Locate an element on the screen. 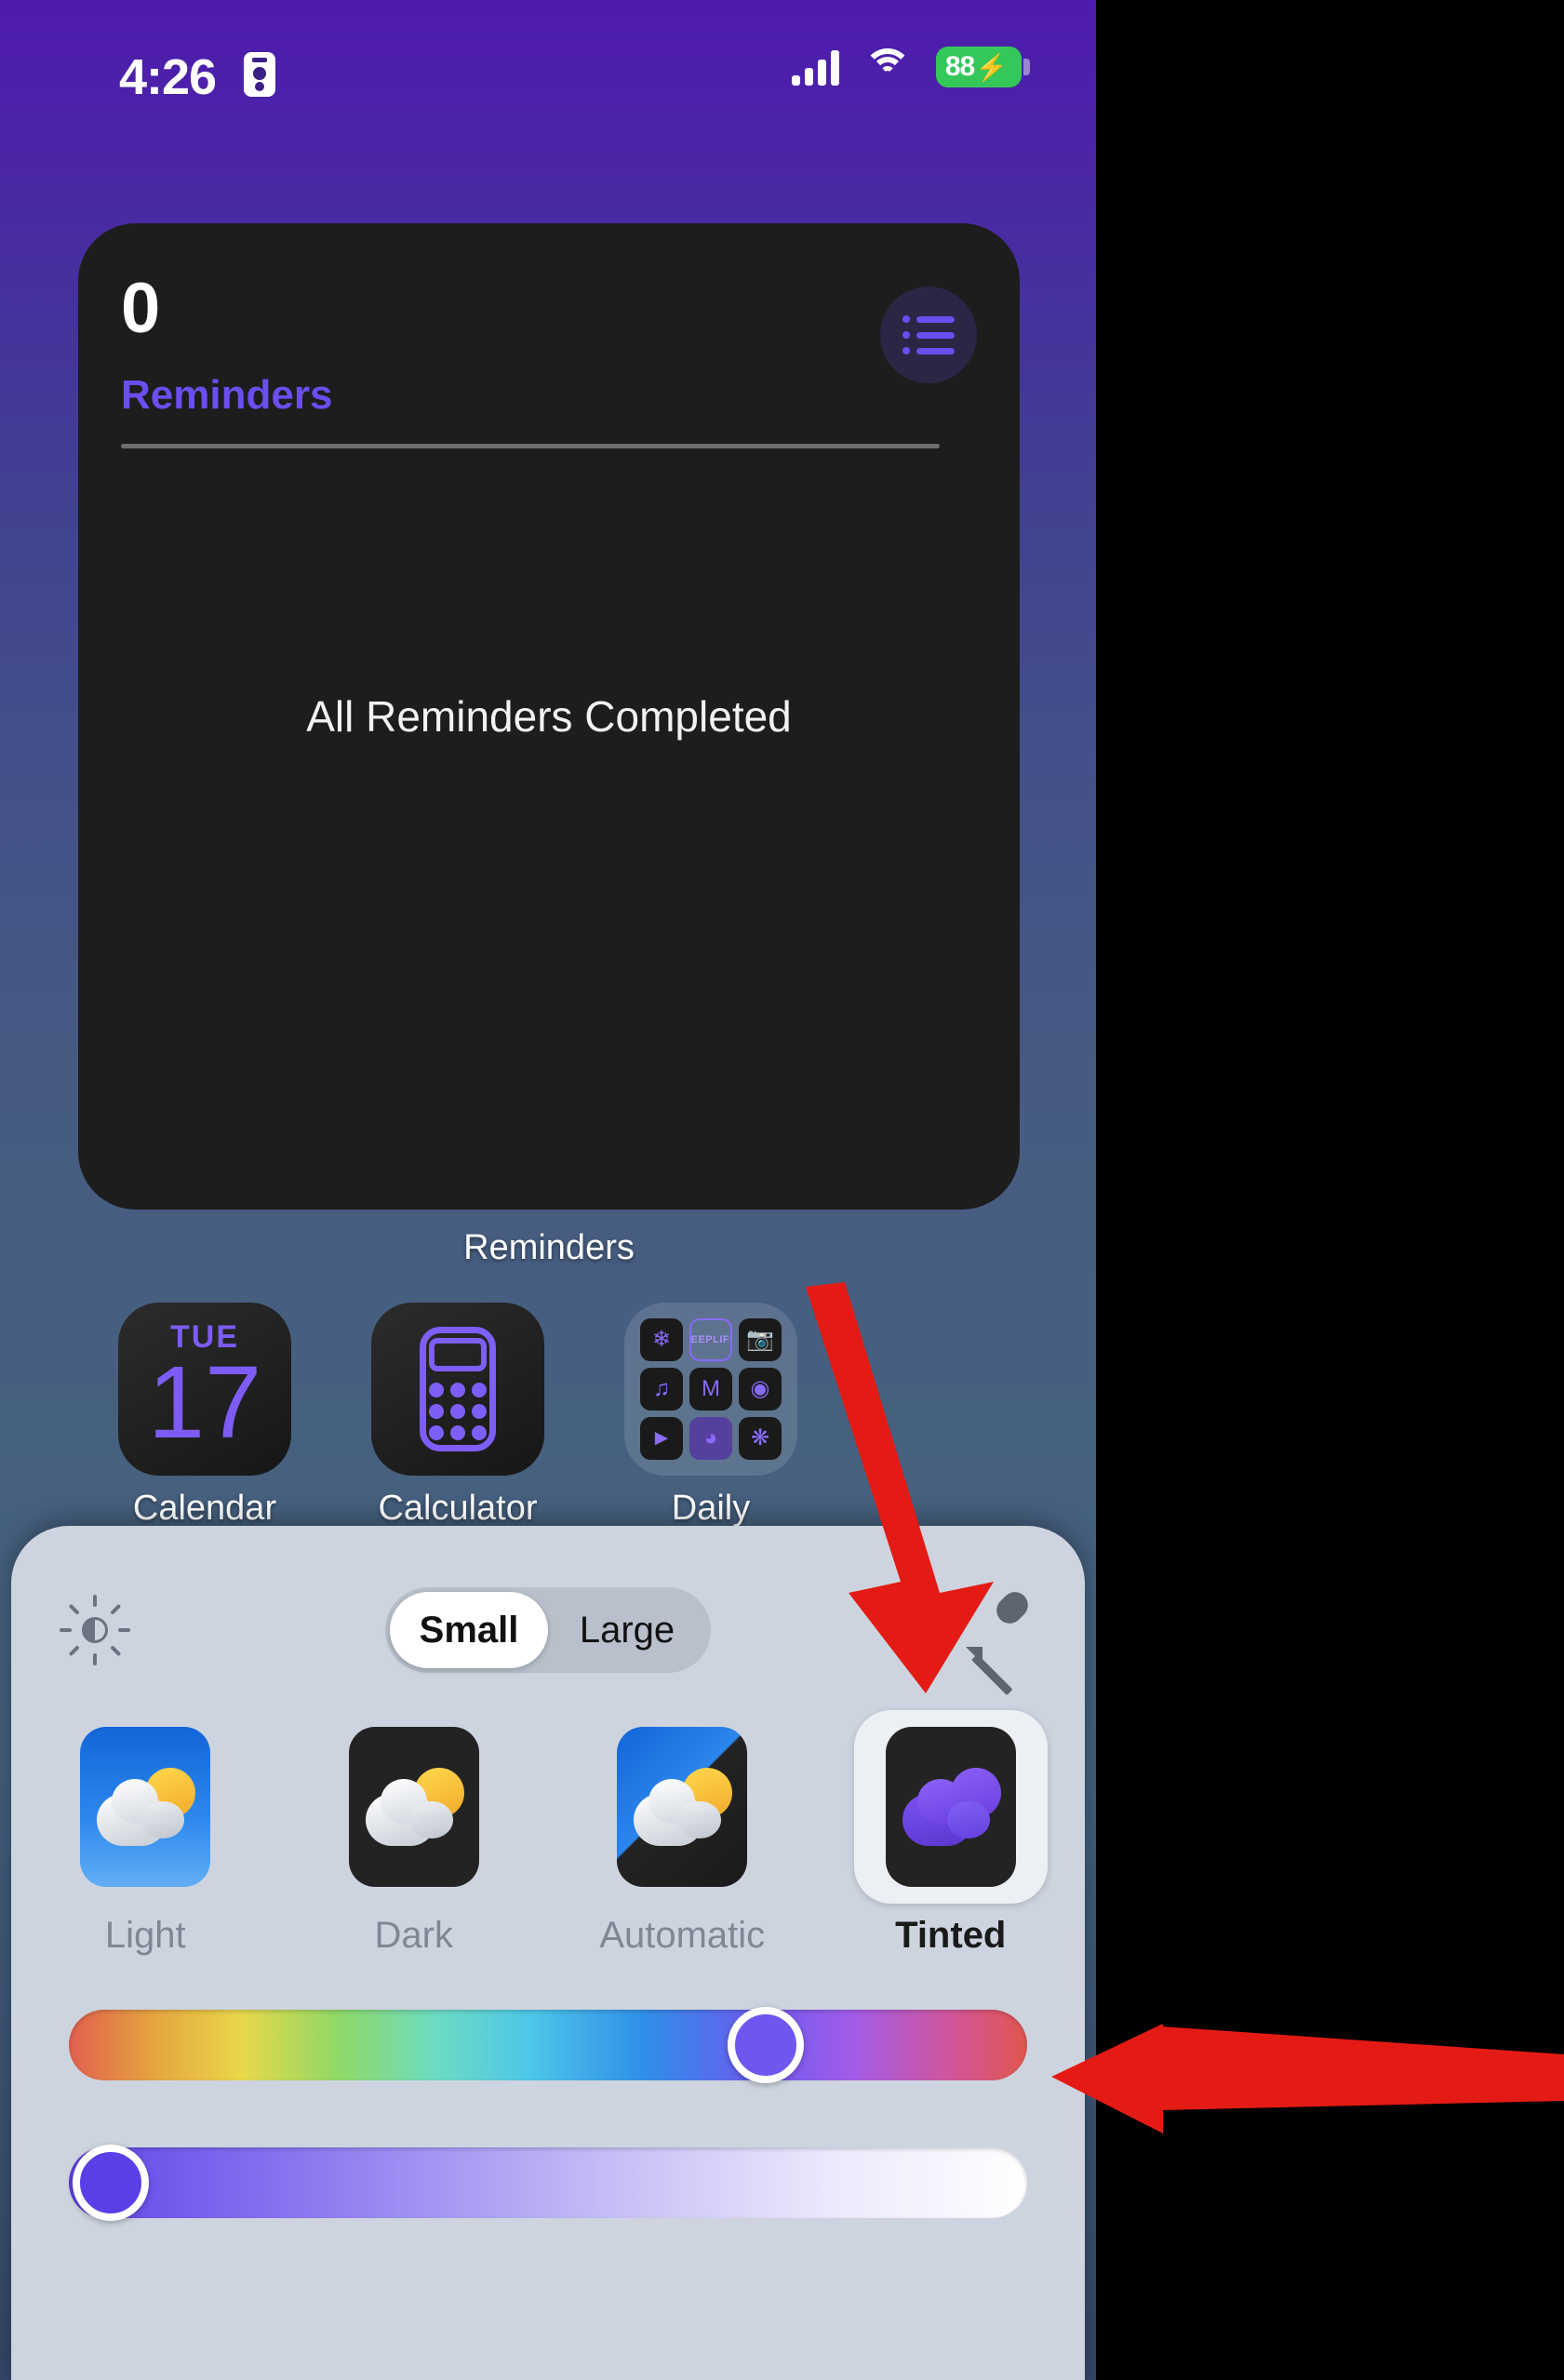  folder-icon: ❄ JEEPLIFE 📷 ♫ M ◉ ► ◕ ❋ is located at coordinates (710, 1389).